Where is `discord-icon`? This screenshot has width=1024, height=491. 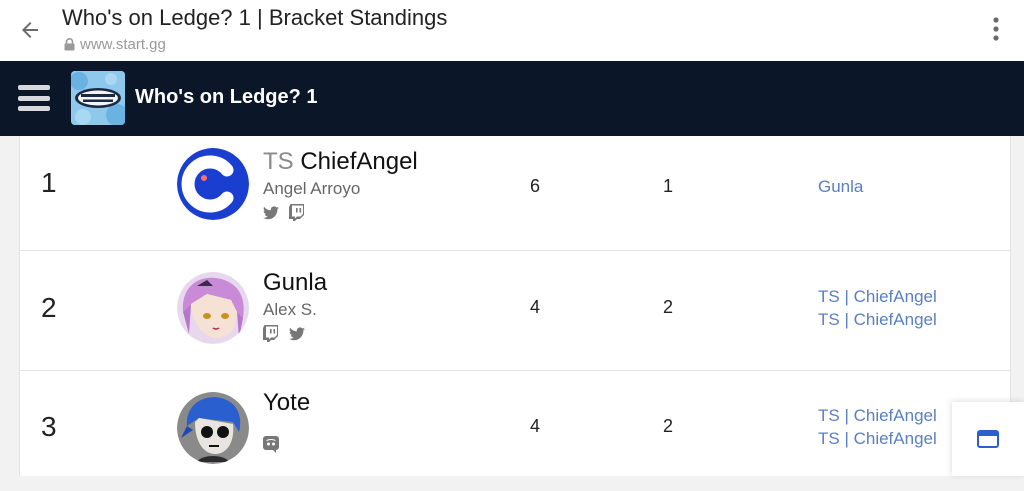 discord-icon is located at coordinates (271, 444).